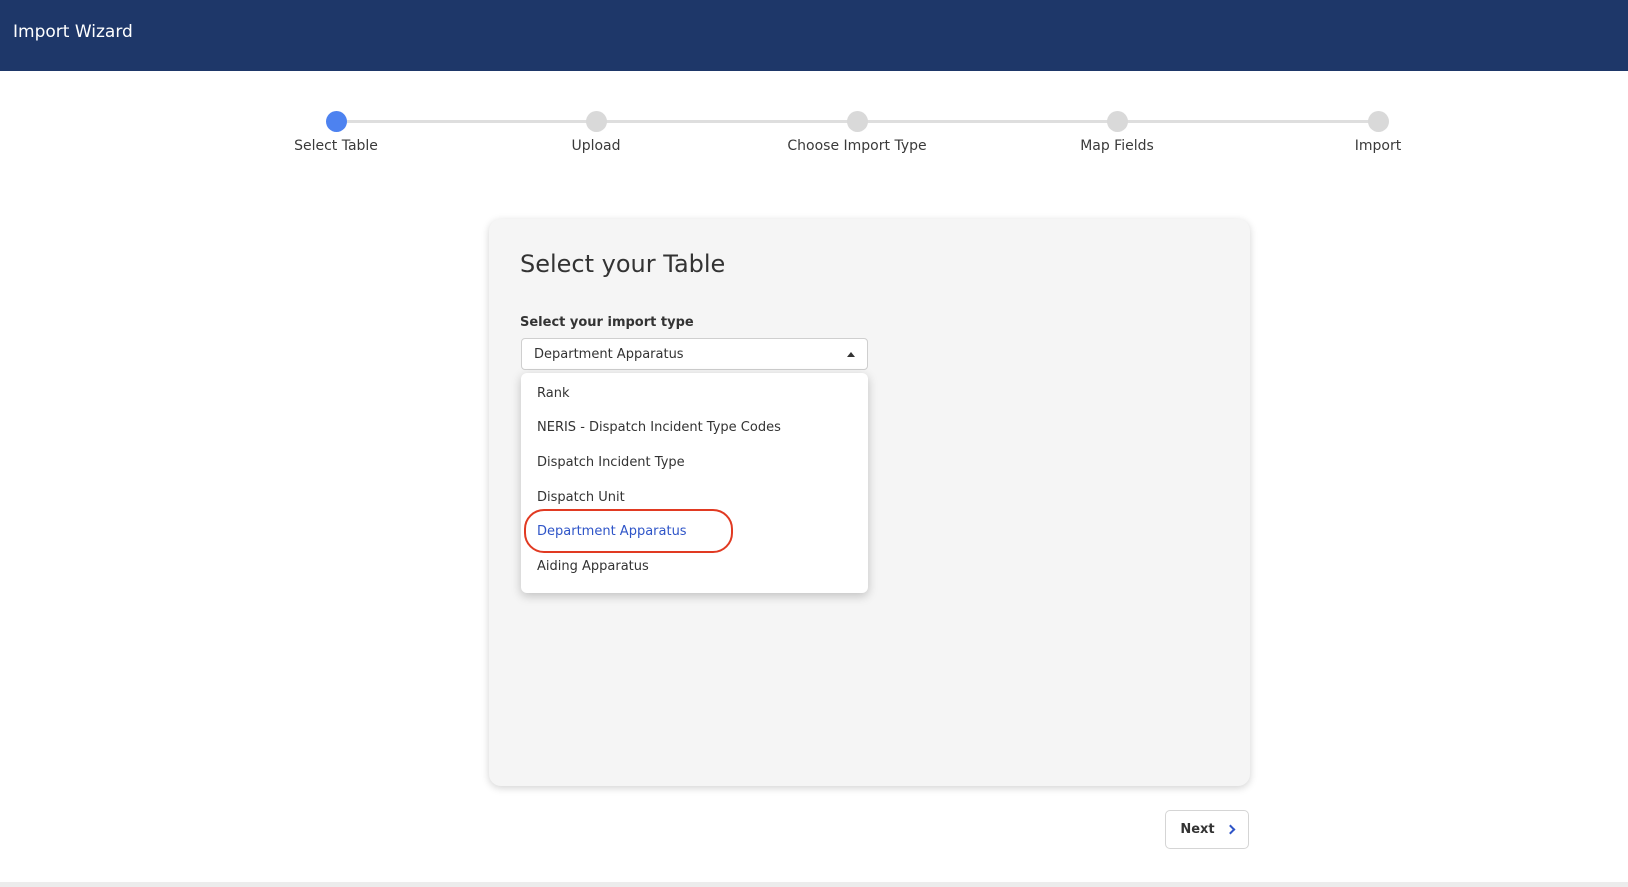 The width and height of the screenshot is (1628, 887). What do you see at coordinates (694, 462) in the screenshot?
I see `option-dispatch-incident-type: Dispatch Incident Type` at bounding box center [694, 462].